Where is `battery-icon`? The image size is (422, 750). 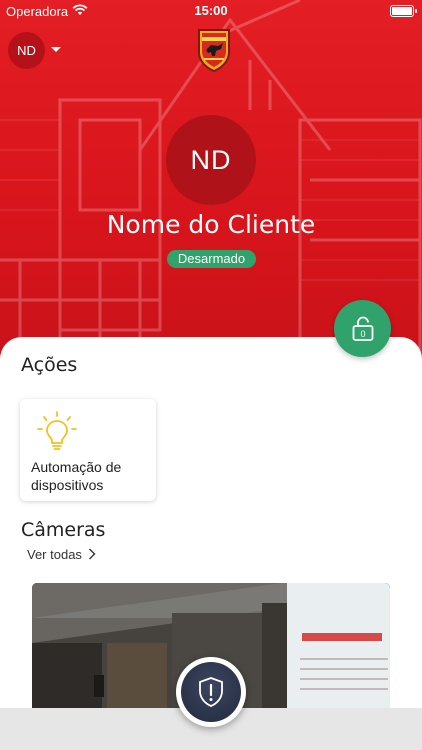 battery-icon is located at coordinates (403, 11).